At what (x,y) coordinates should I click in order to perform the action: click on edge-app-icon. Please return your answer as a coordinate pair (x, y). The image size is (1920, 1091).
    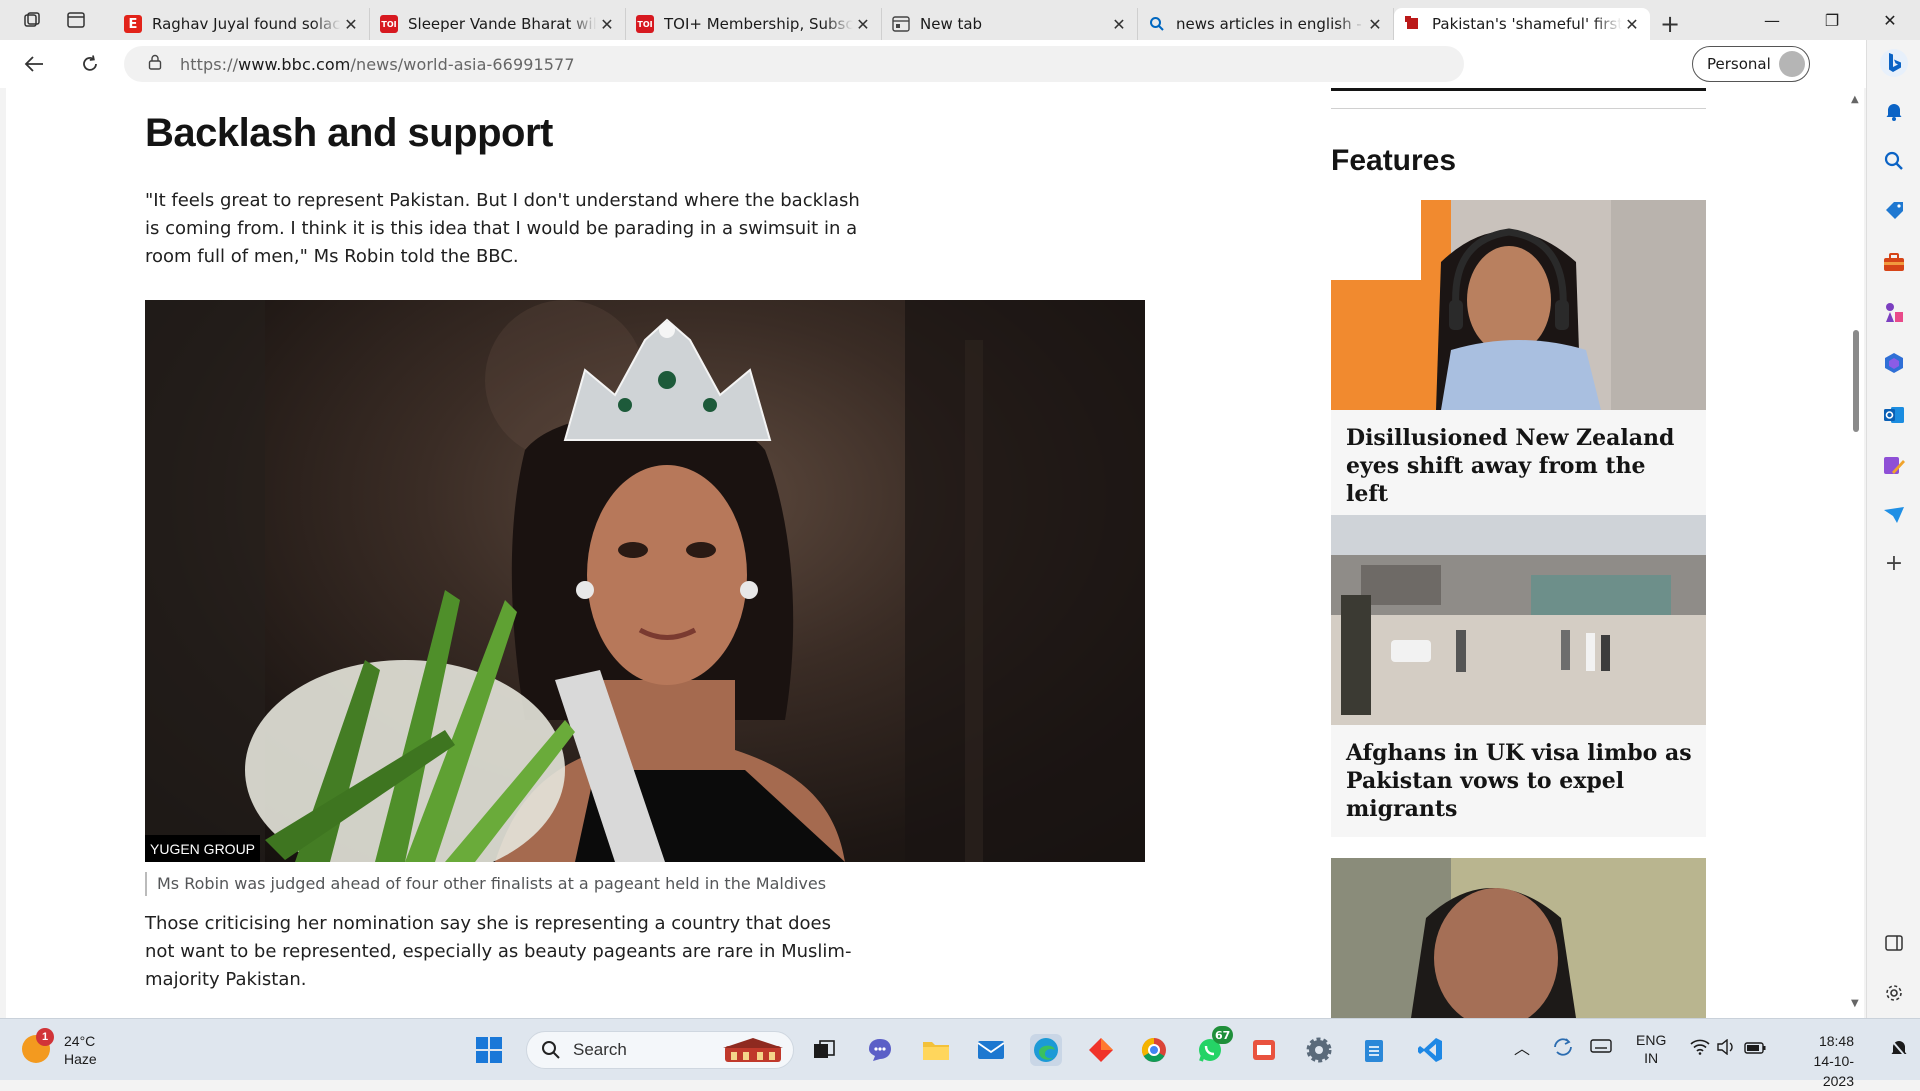
    Looking at the image, I should click on (1046, 1050).